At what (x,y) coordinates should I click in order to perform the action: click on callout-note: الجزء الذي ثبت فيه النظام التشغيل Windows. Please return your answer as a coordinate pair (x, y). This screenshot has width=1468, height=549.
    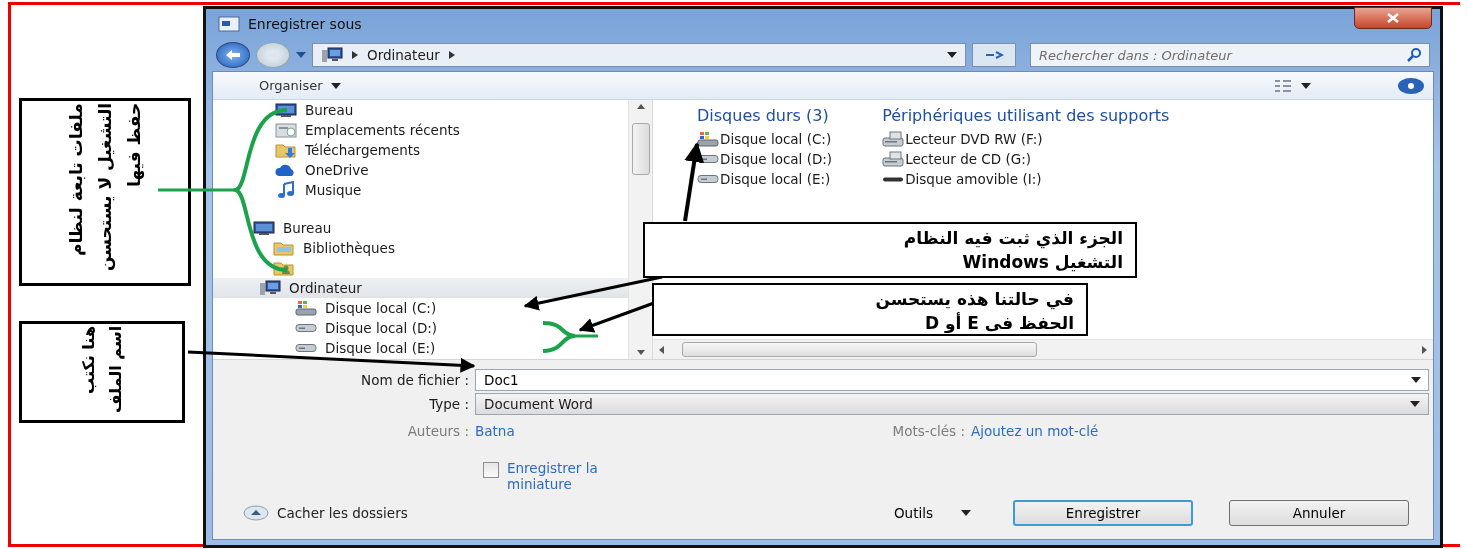
    Looking at the image, I should click on (890, 250).